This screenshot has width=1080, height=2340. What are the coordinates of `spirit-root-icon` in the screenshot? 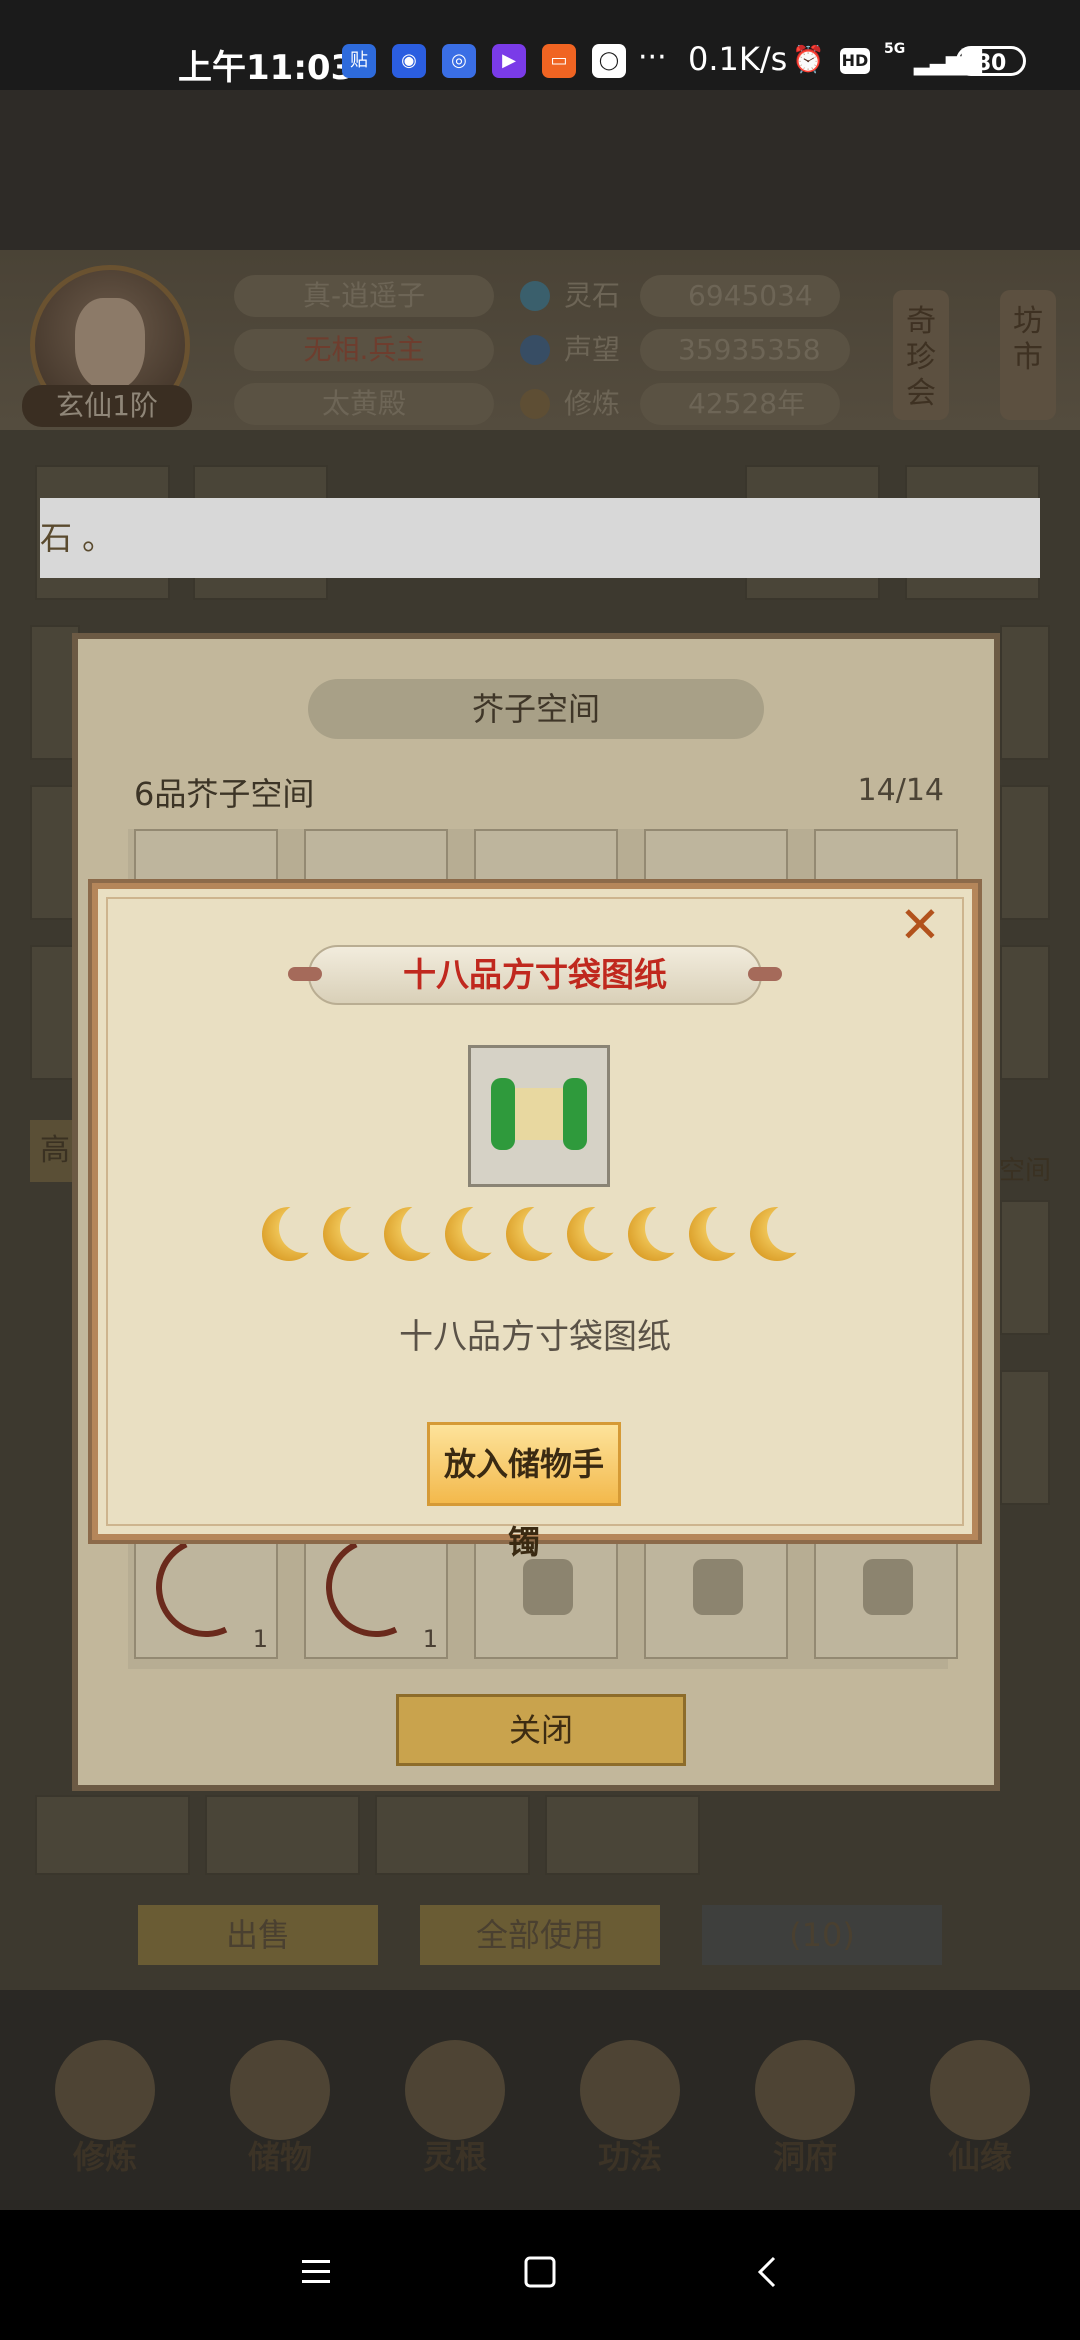 It's located at (455, 2090).